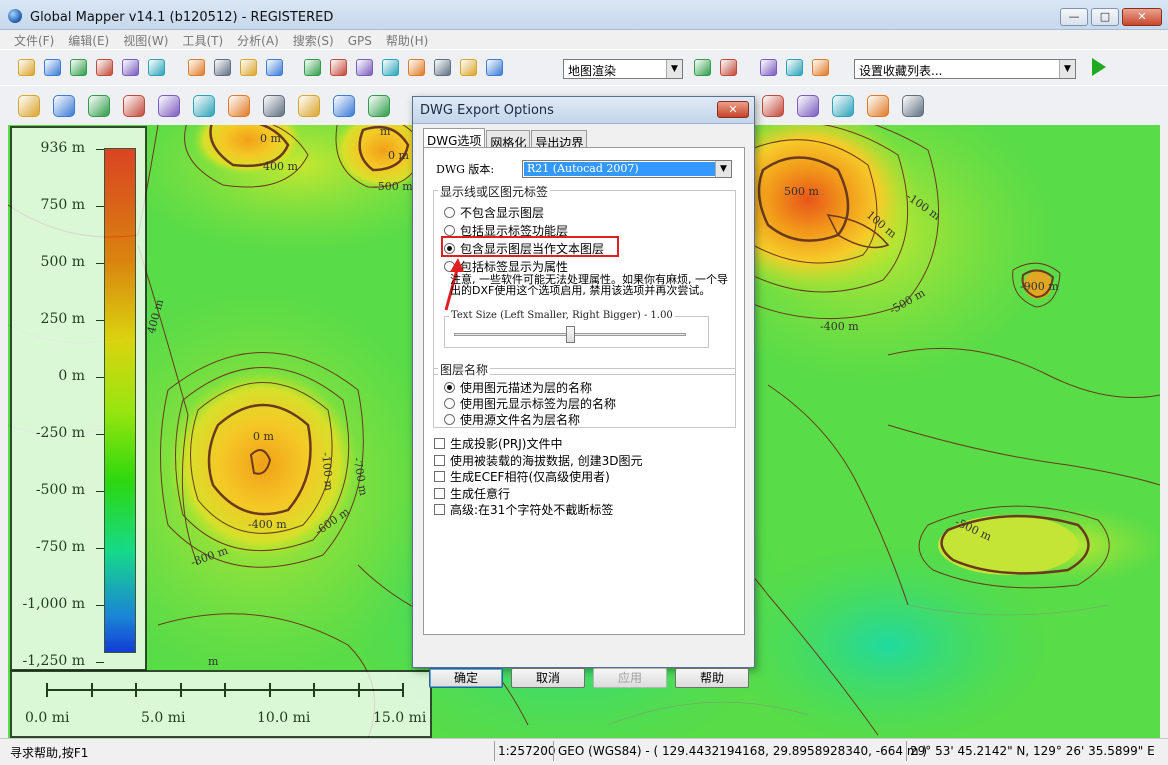  Describe the element at coordinates (270, 138) in the screenshot. I see `contour-label: 0 m` at that location.